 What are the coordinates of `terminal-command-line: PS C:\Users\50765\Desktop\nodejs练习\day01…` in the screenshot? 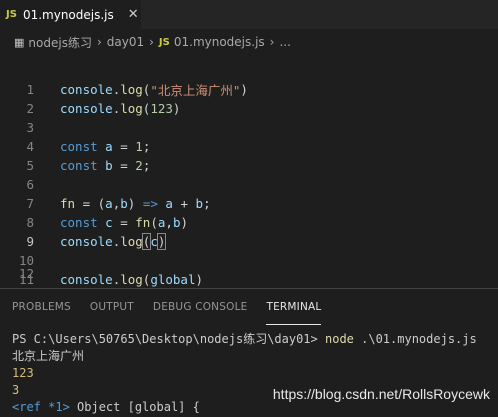 It's located at (255, 339).